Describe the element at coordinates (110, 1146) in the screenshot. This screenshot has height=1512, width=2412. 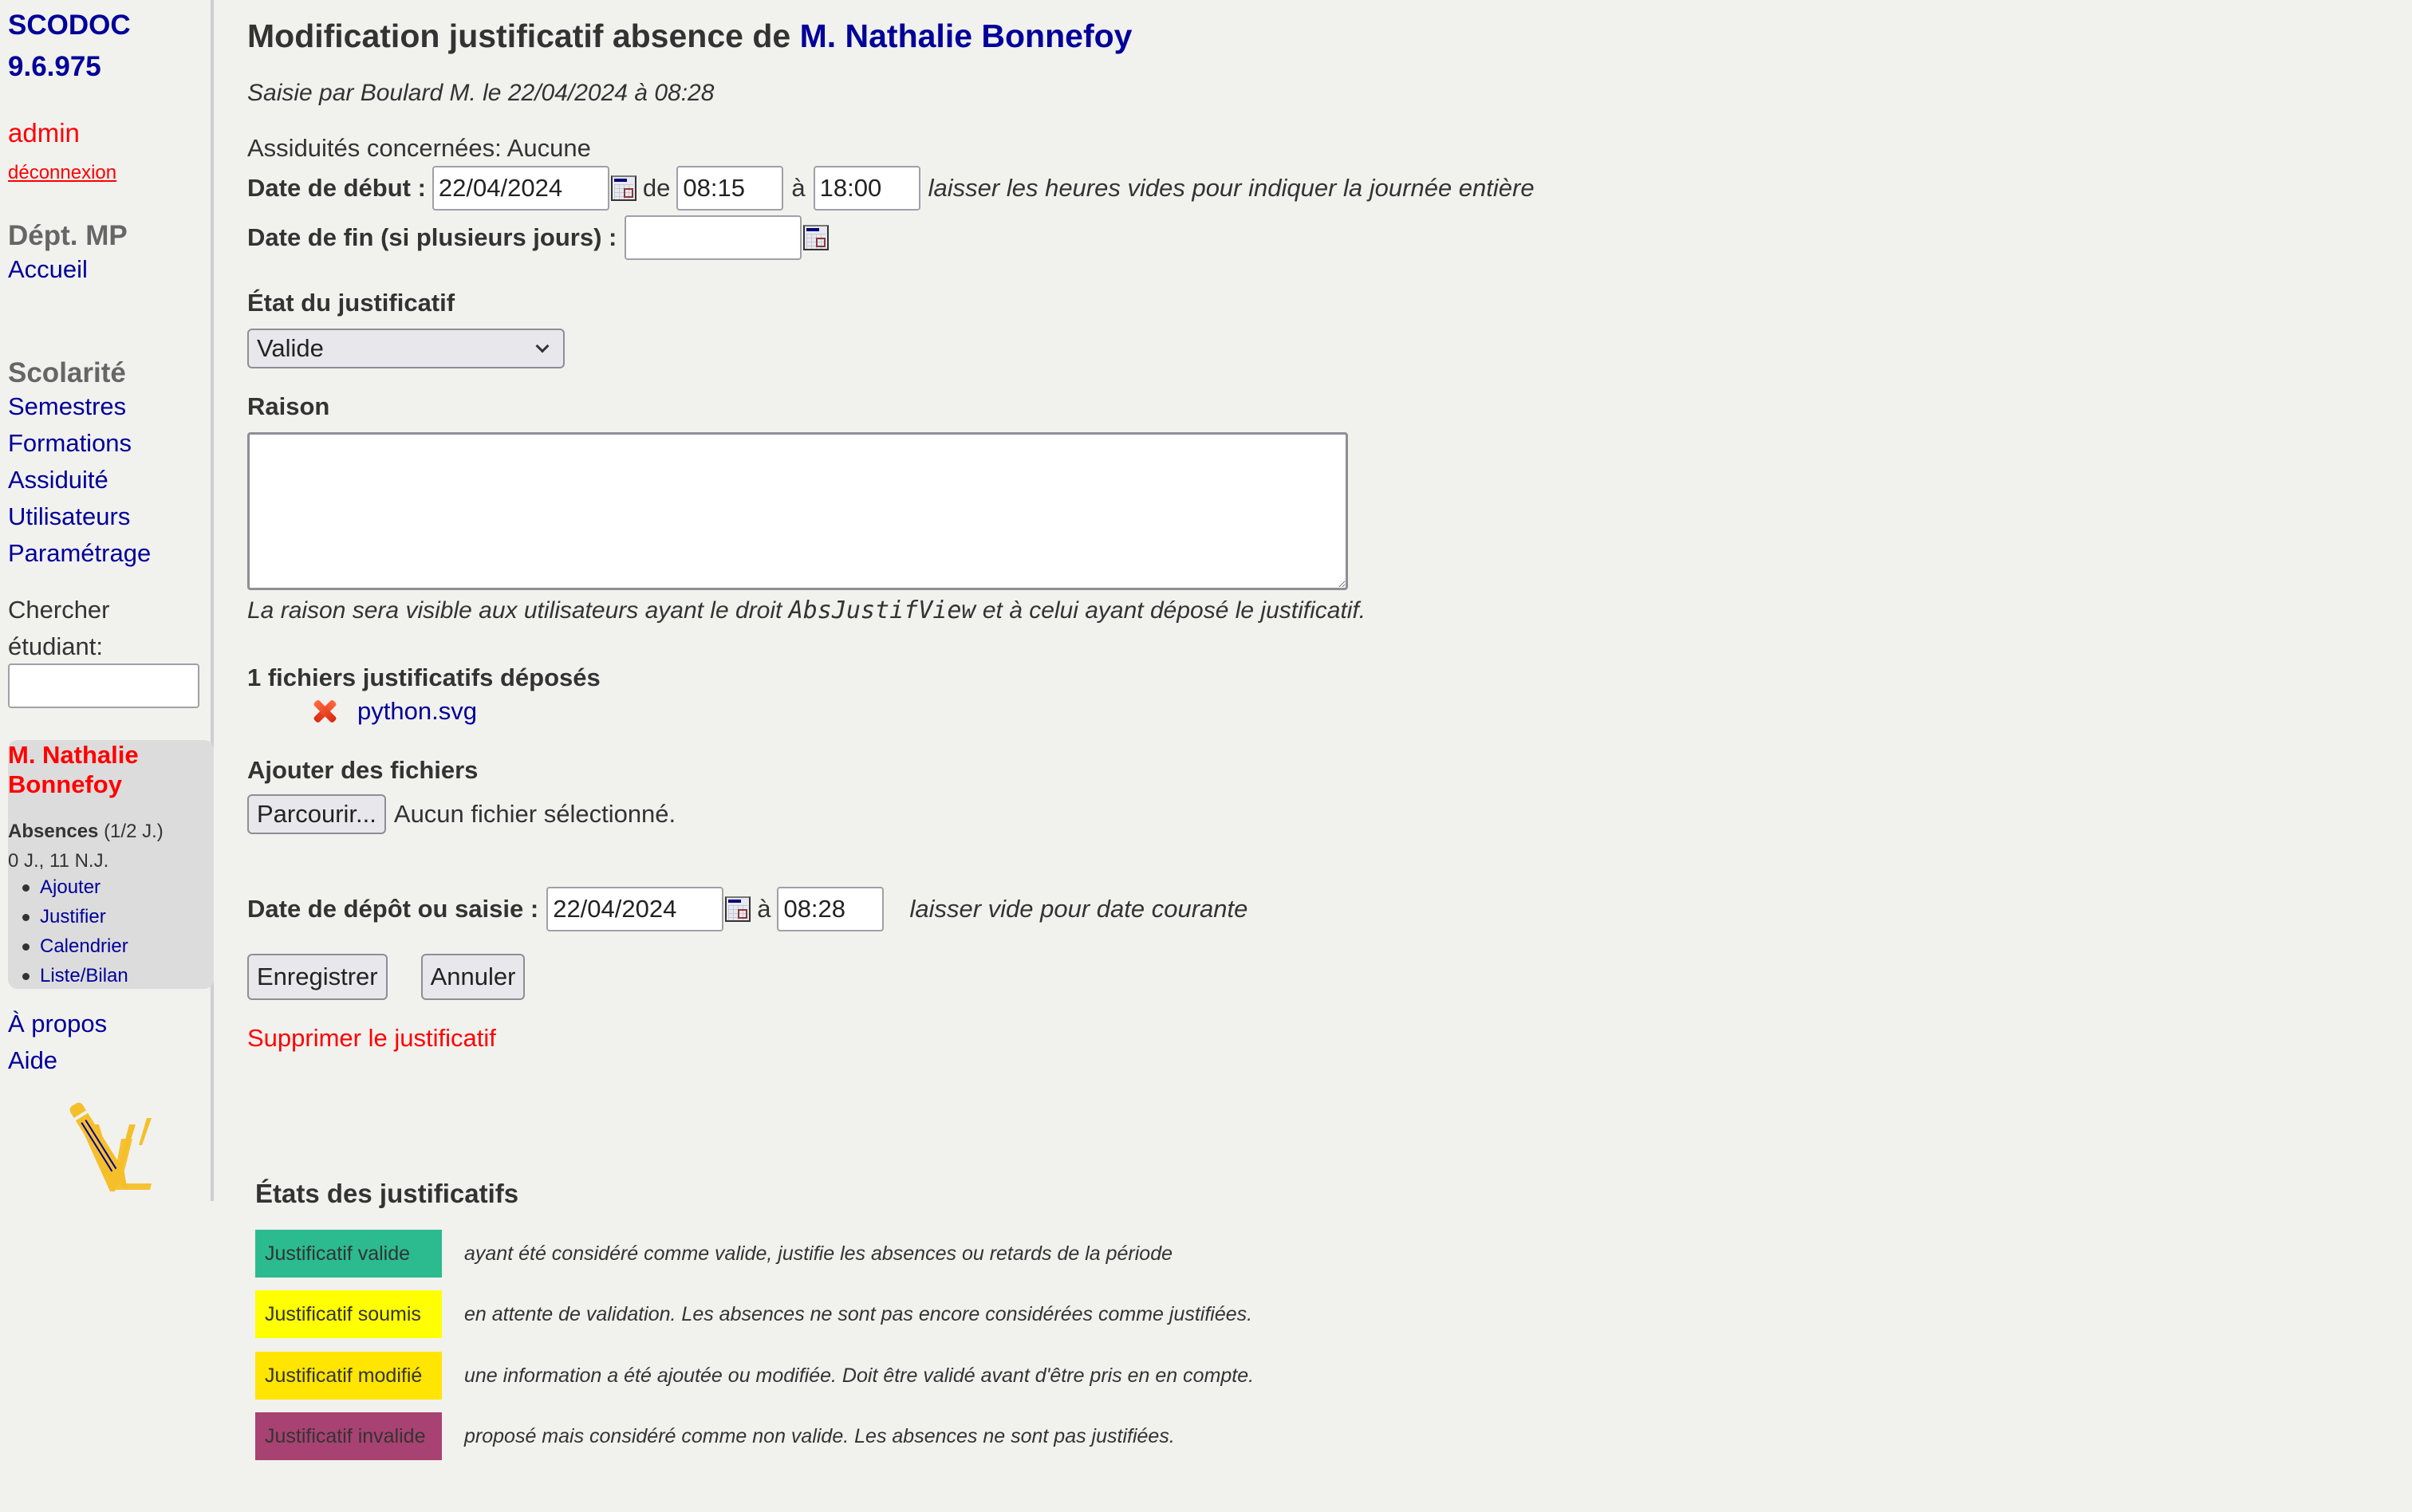
I see `pencil-vl-logo-icon` at that location.